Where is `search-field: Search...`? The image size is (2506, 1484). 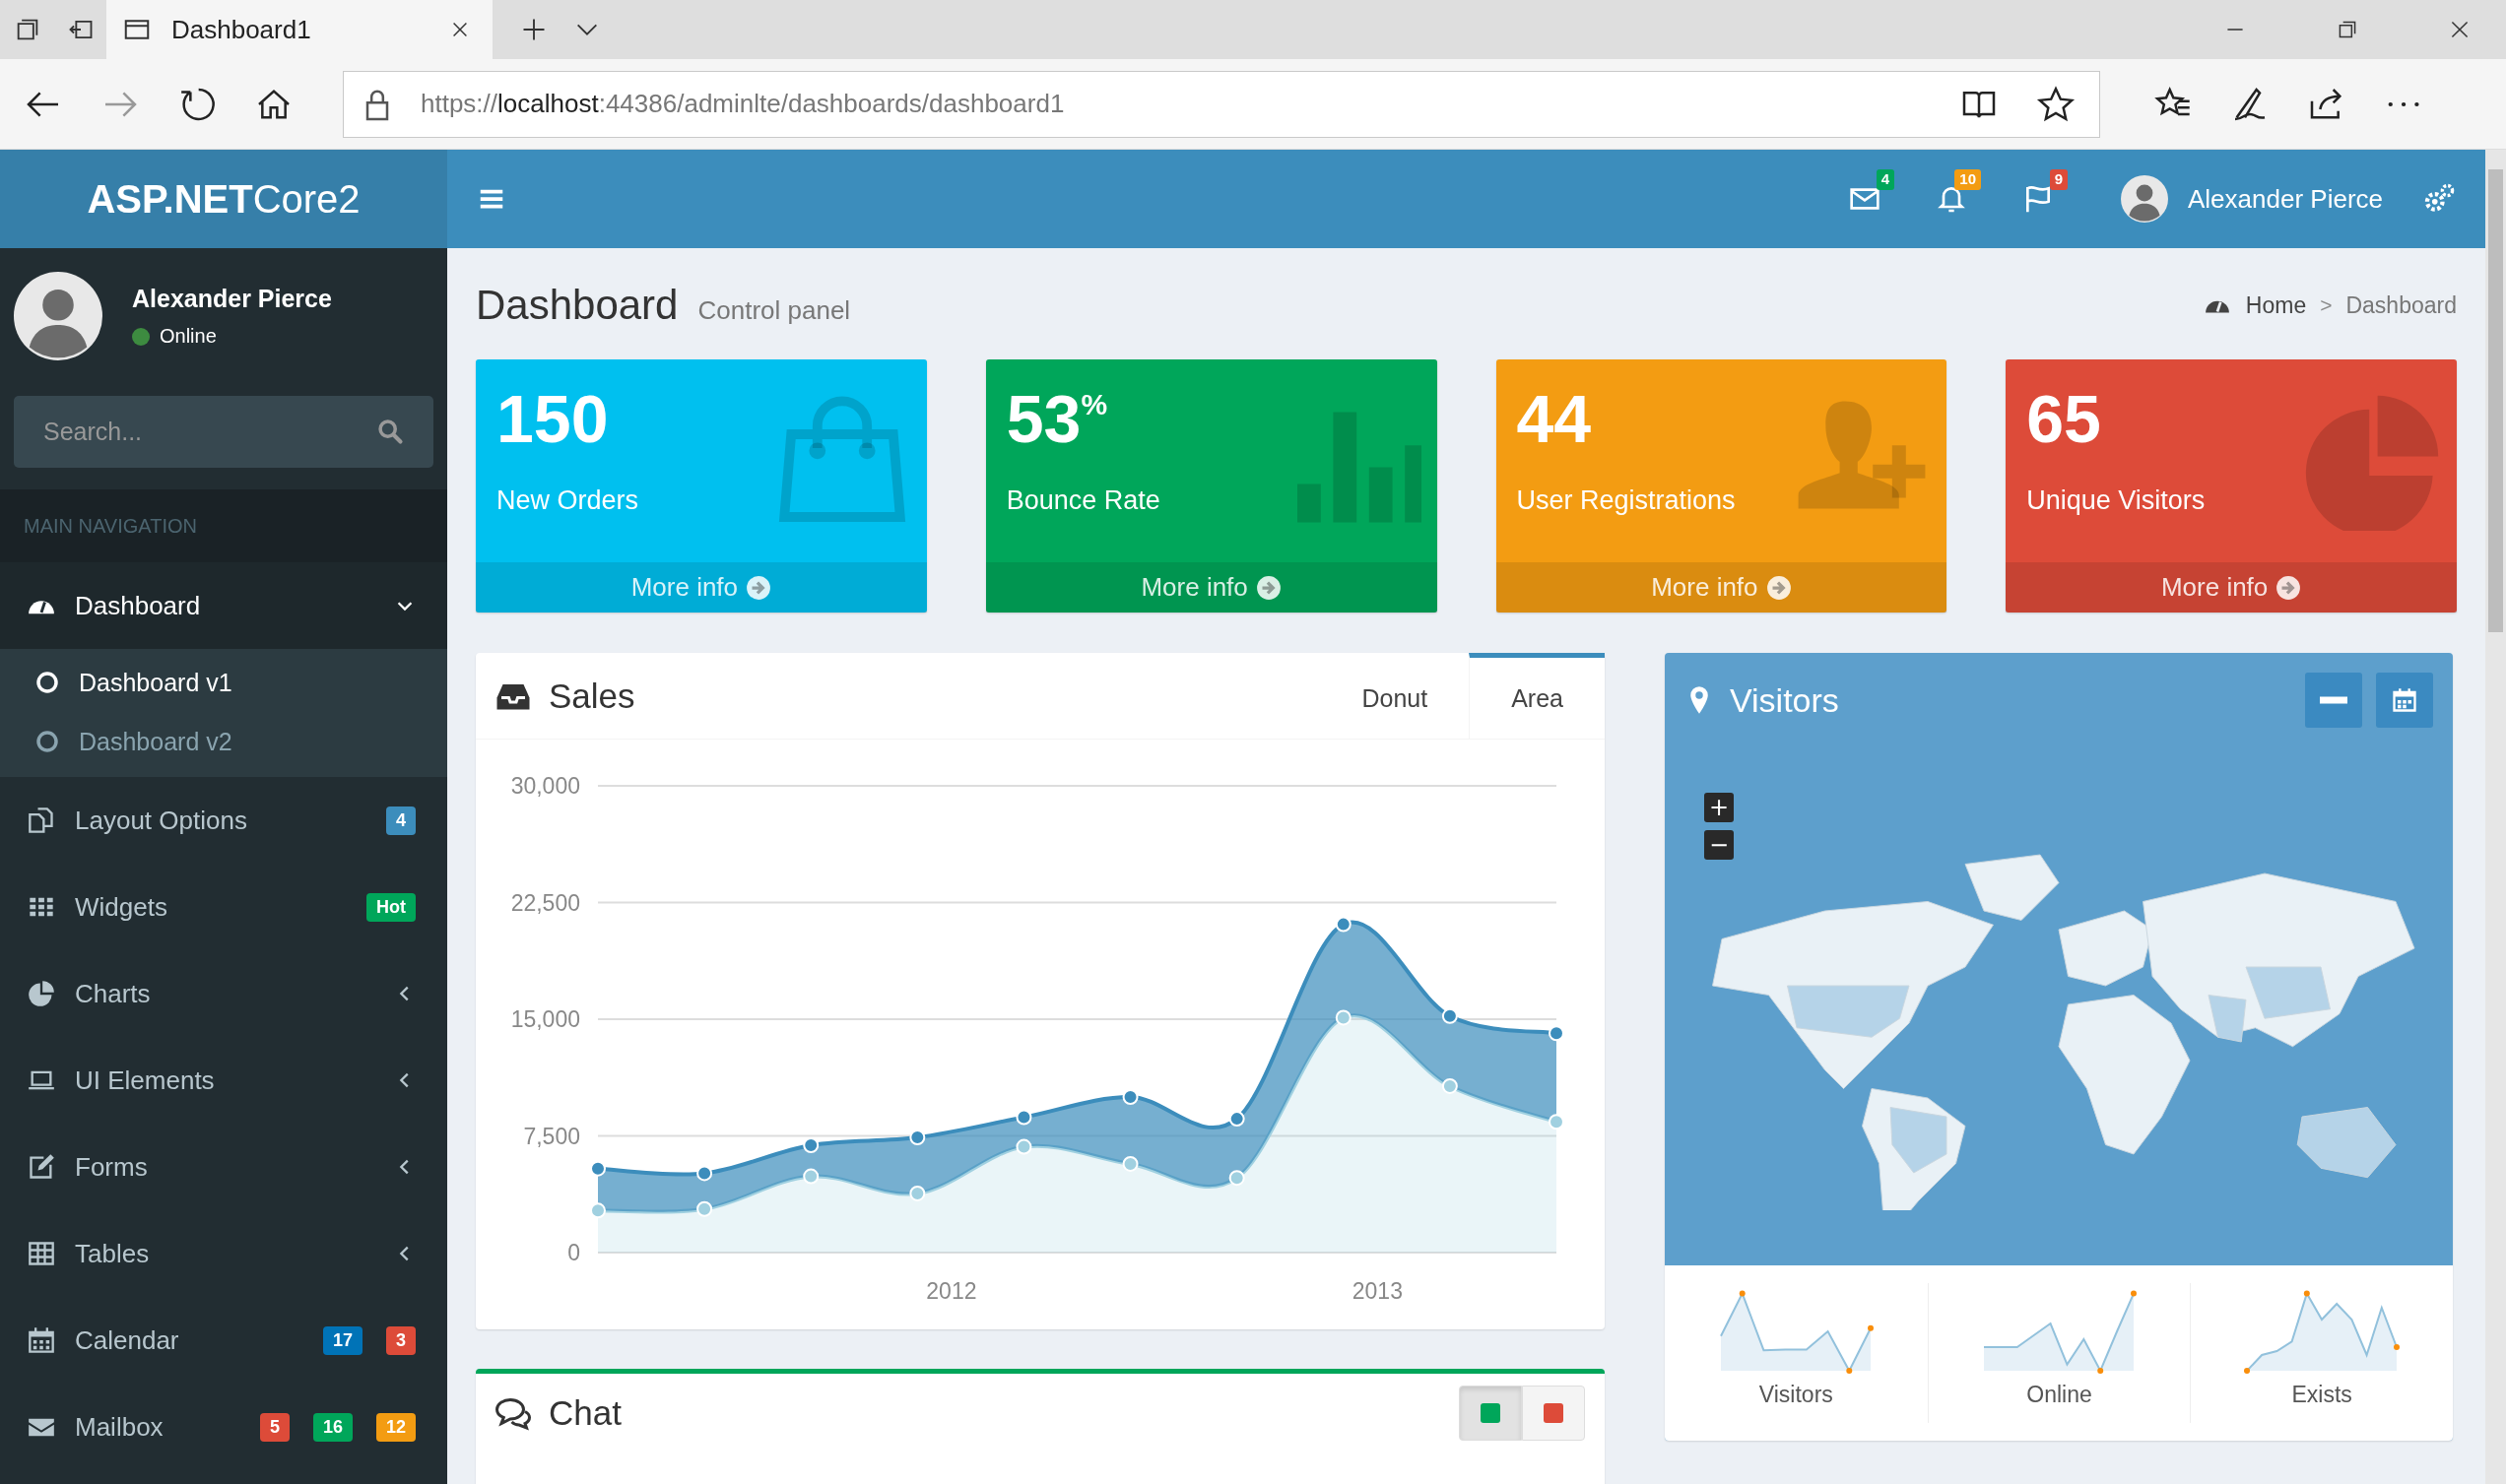
search-field: Search... is located at coordinates (223, 432).